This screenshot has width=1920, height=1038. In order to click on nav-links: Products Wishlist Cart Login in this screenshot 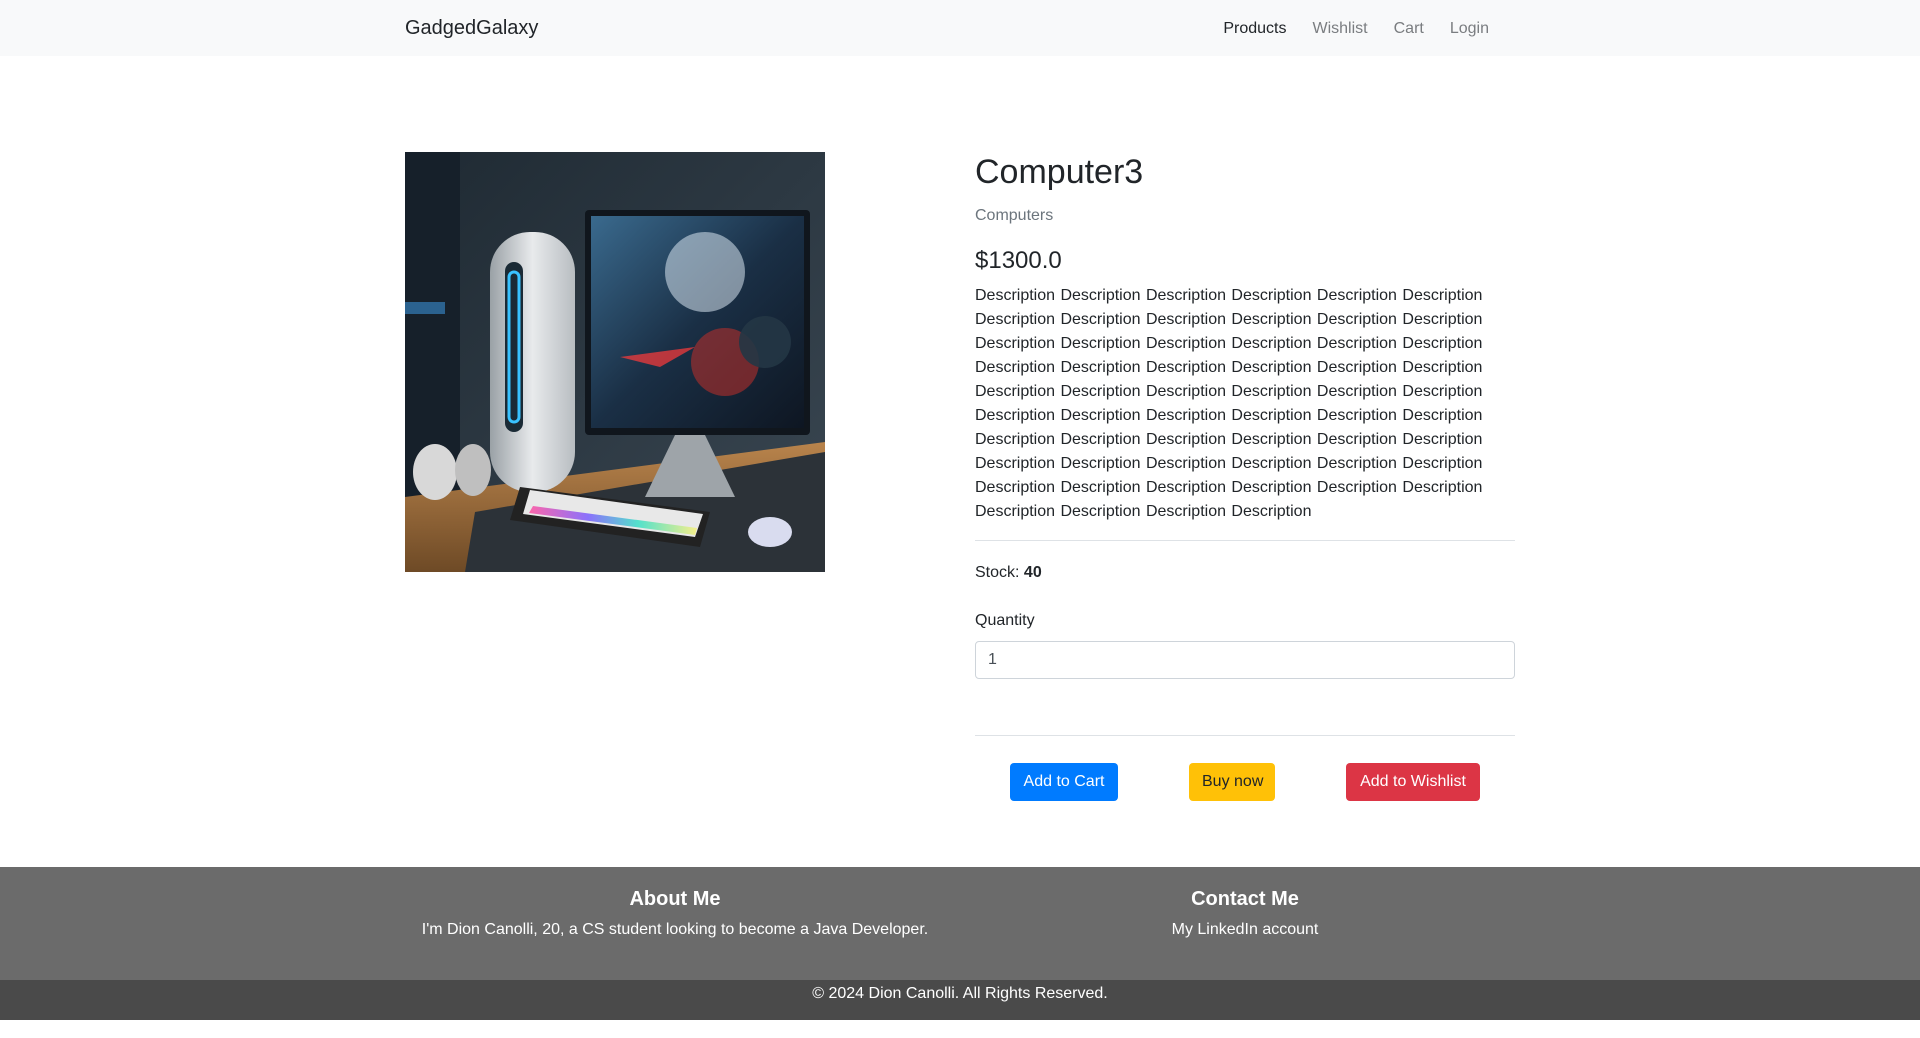, I will do `click(1356, 29)`.